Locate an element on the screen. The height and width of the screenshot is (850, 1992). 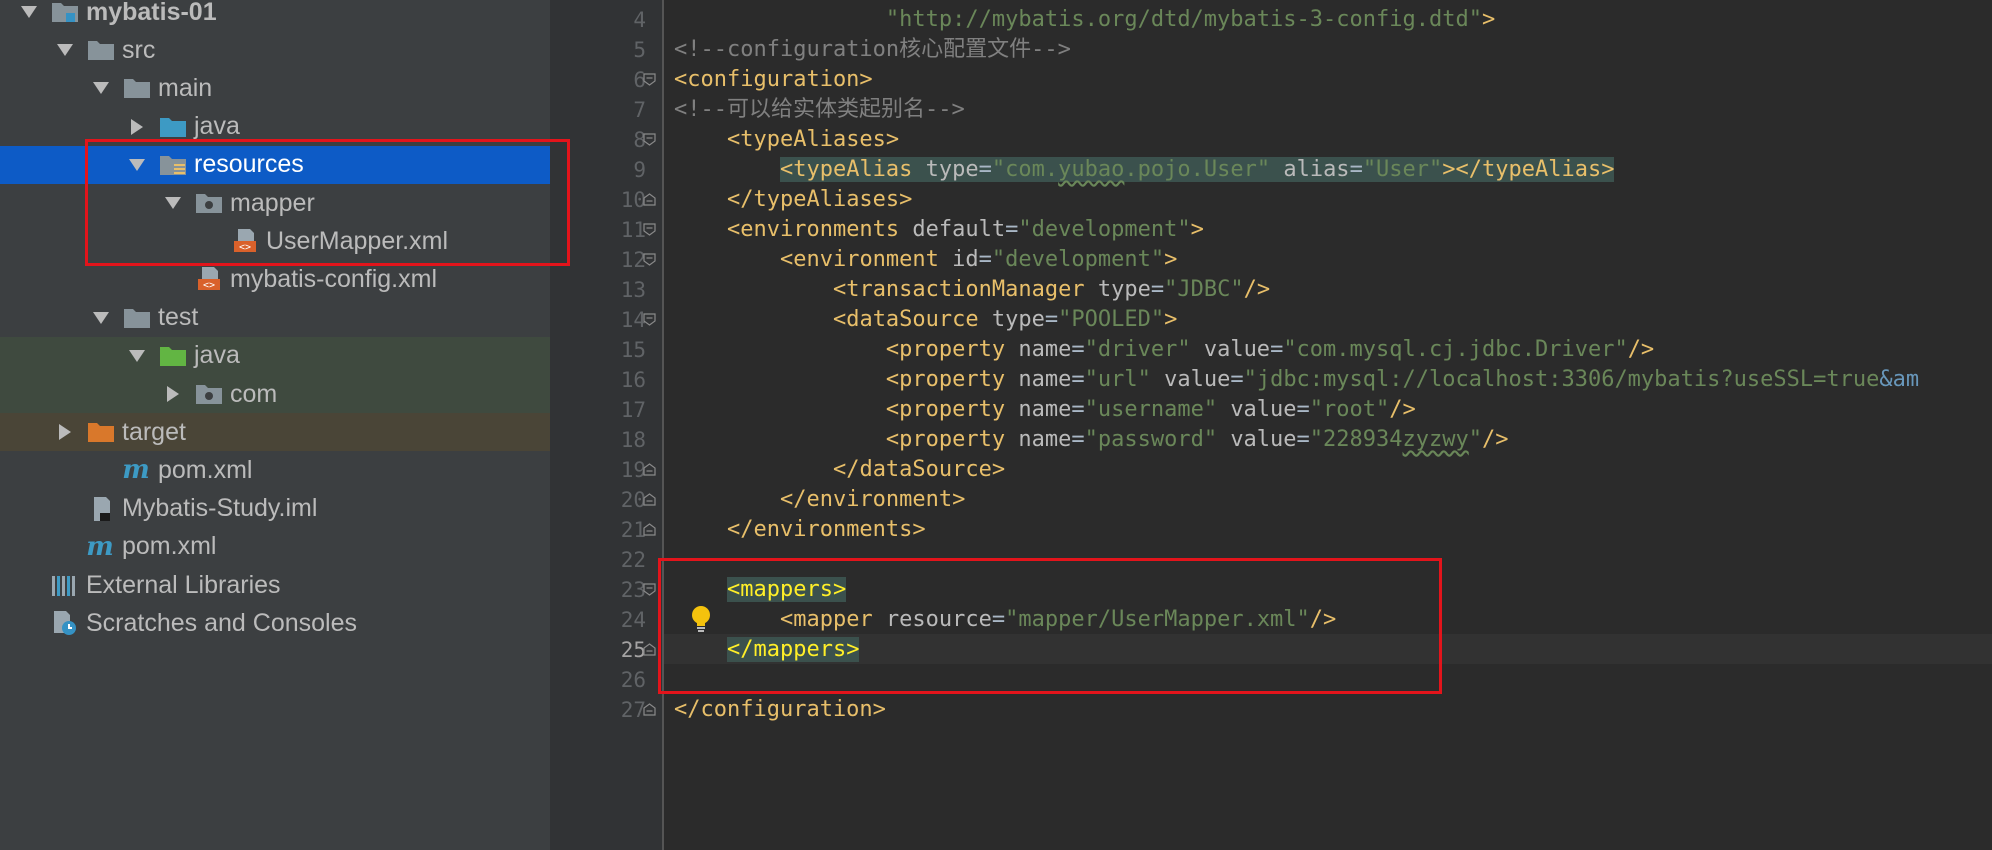
tree-item-label: com is located at coordinates (254, 393).